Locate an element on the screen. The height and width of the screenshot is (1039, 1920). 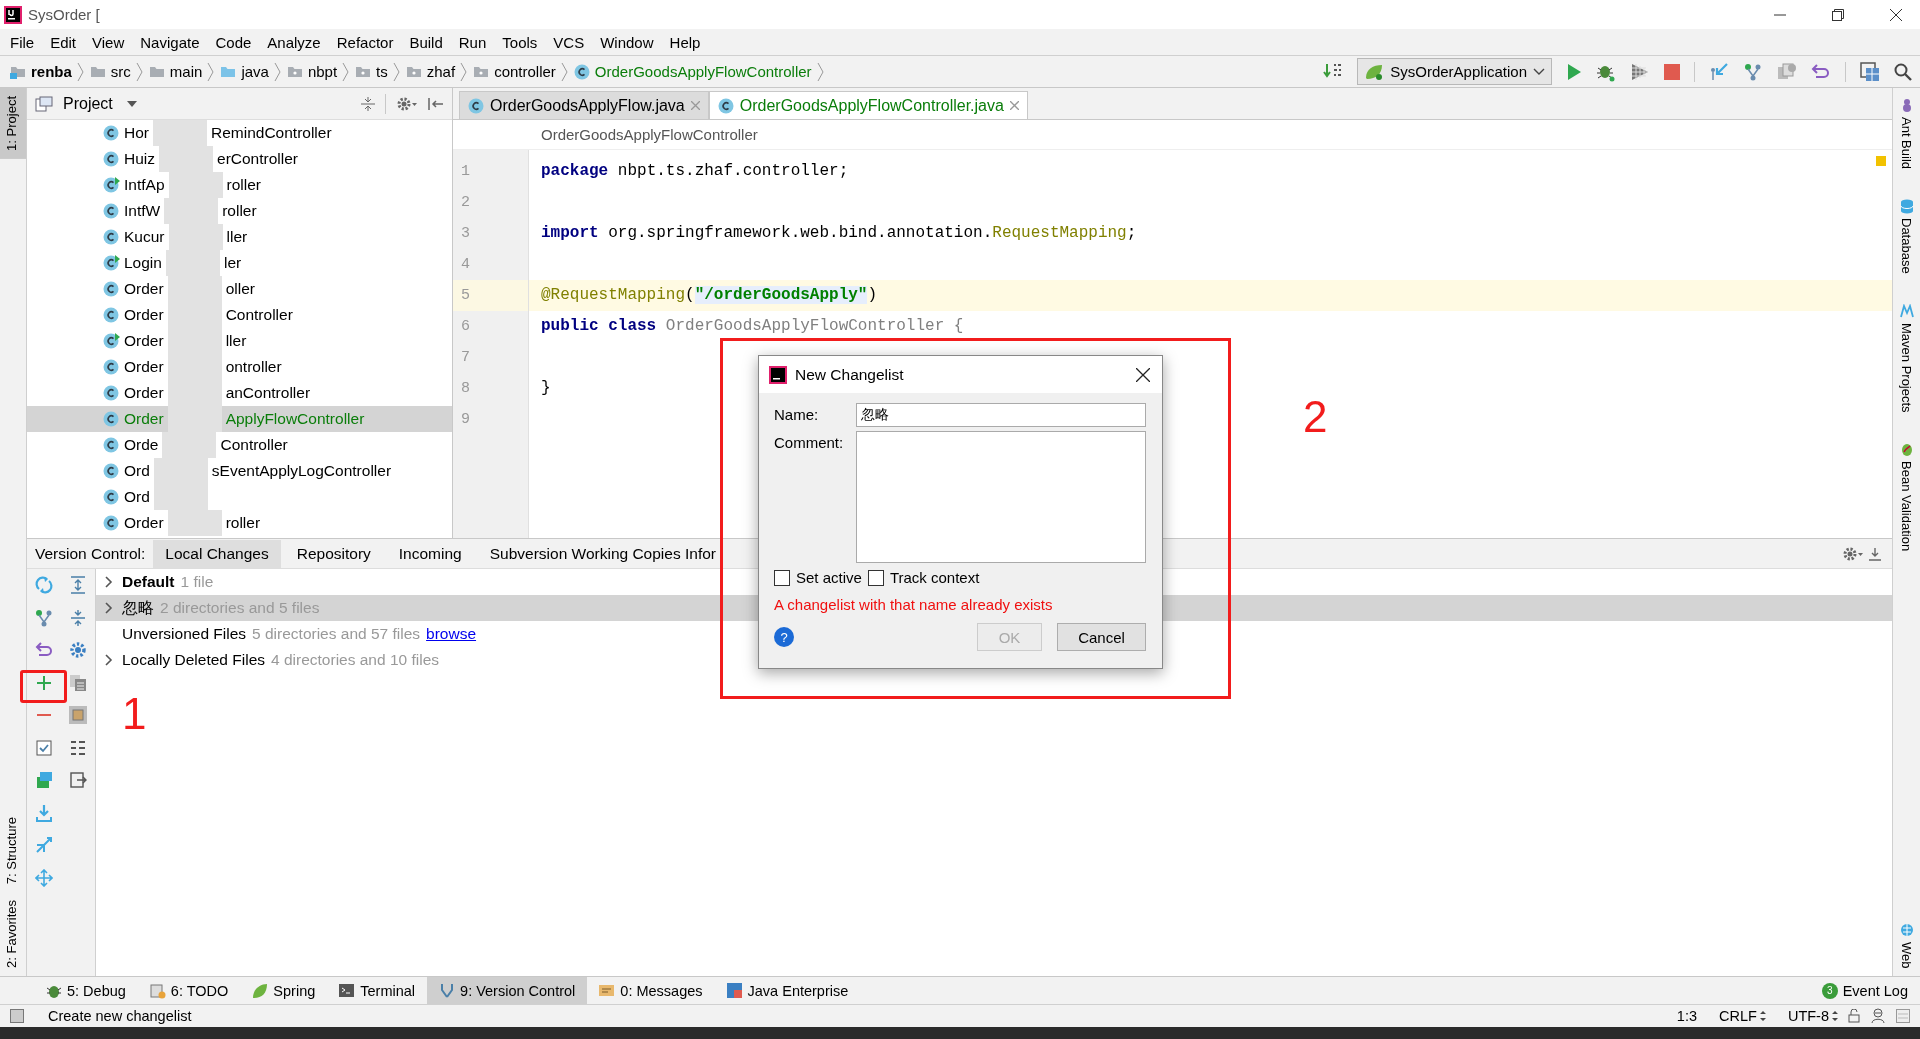
changelist-detail: 2 directories and 5 files is located at coordinates (240, 608).